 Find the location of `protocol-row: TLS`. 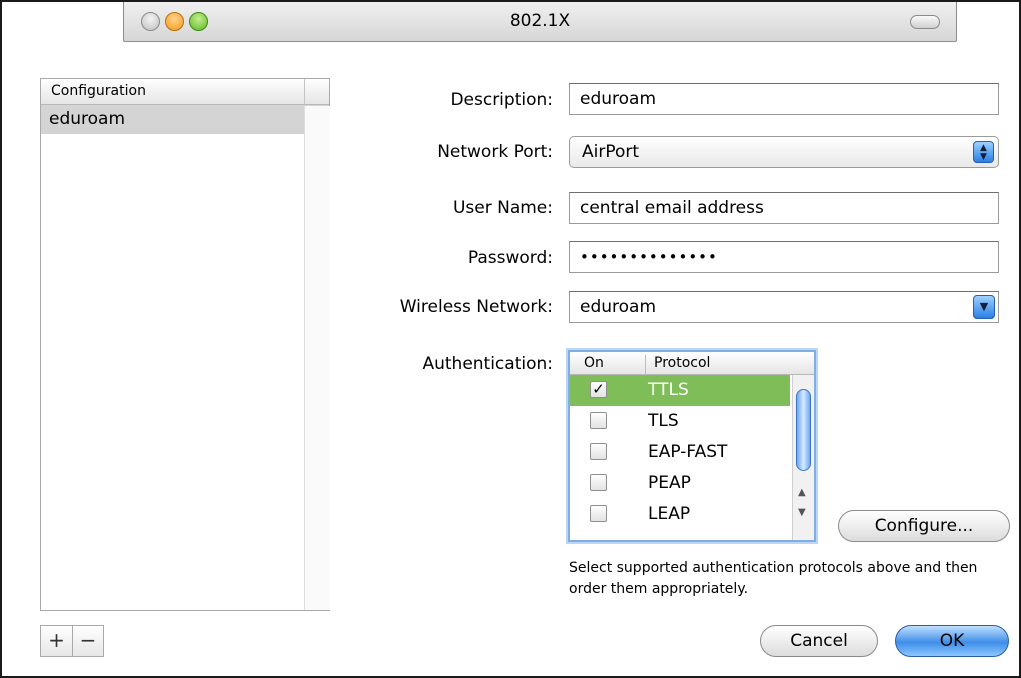

protocol-row: TLS is located at coordinates (680, 421).